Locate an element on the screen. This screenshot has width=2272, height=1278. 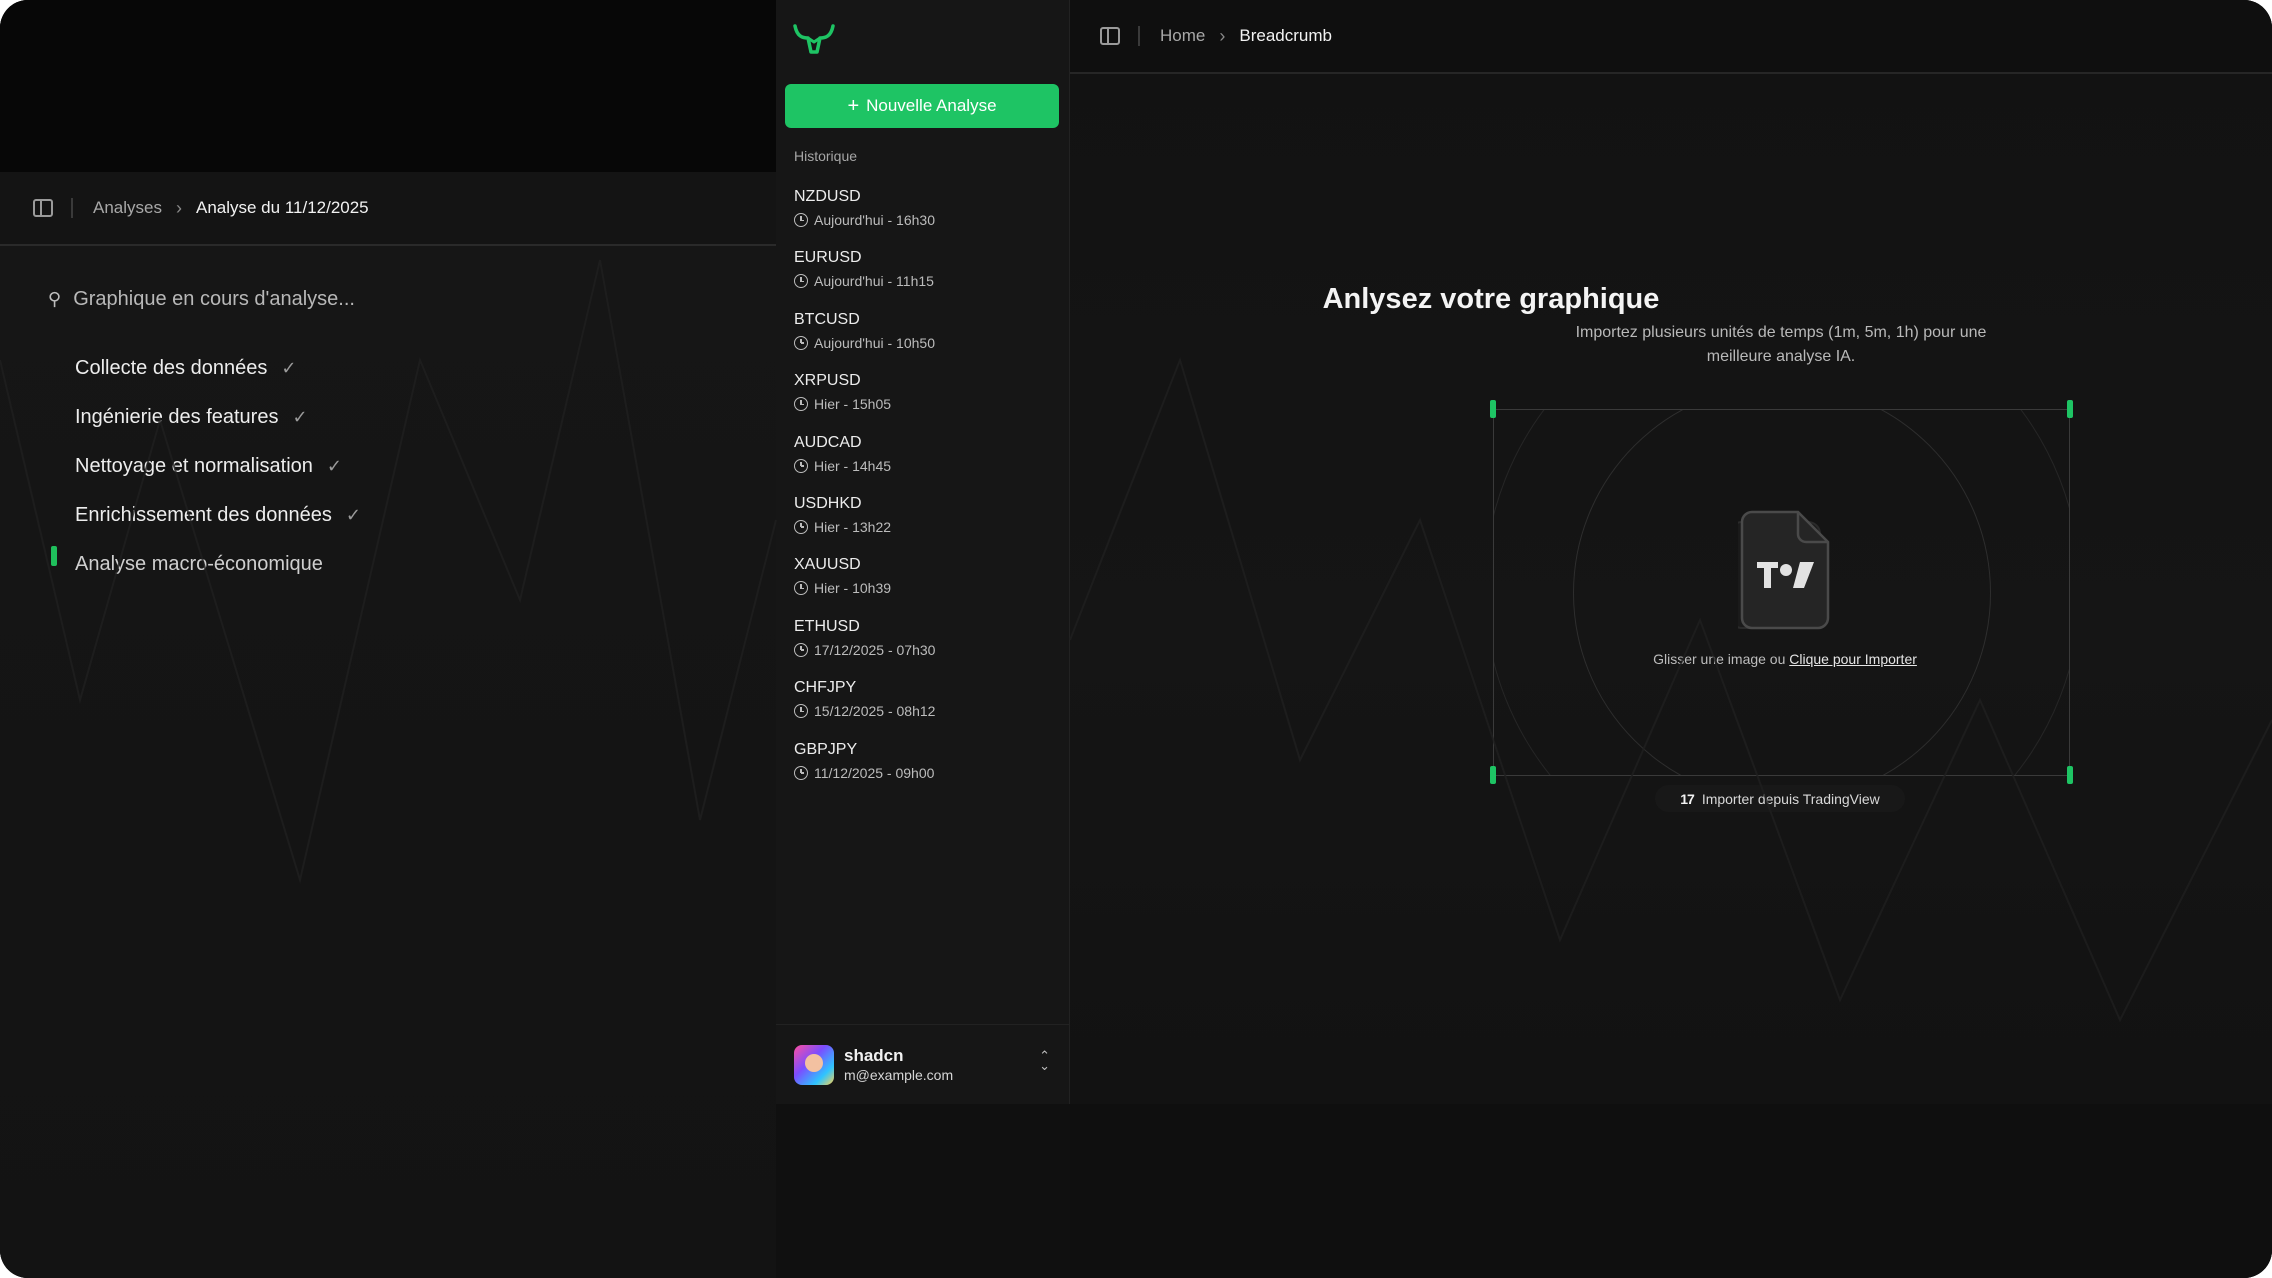
user-info: shadcn m@example.com is located at coordinates (898, 1065).